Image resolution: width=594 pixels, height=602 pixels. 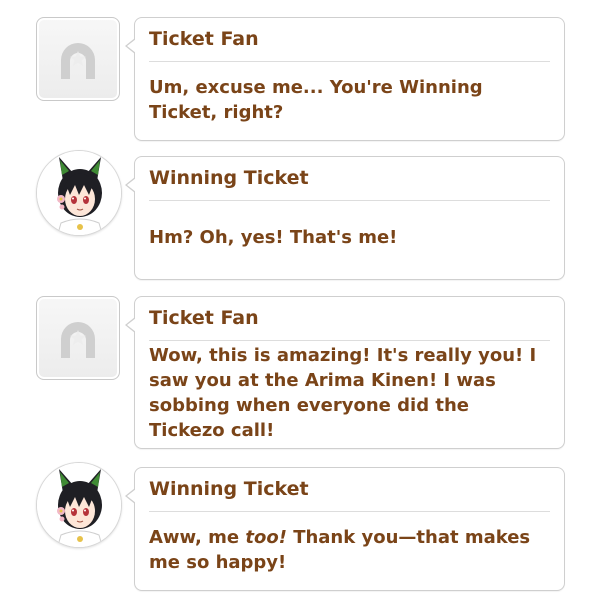 What do you see at coordinates (266, 537) in the screenshot?
I see `message-text-emphasis: too!` at bounding box center [266, 537].